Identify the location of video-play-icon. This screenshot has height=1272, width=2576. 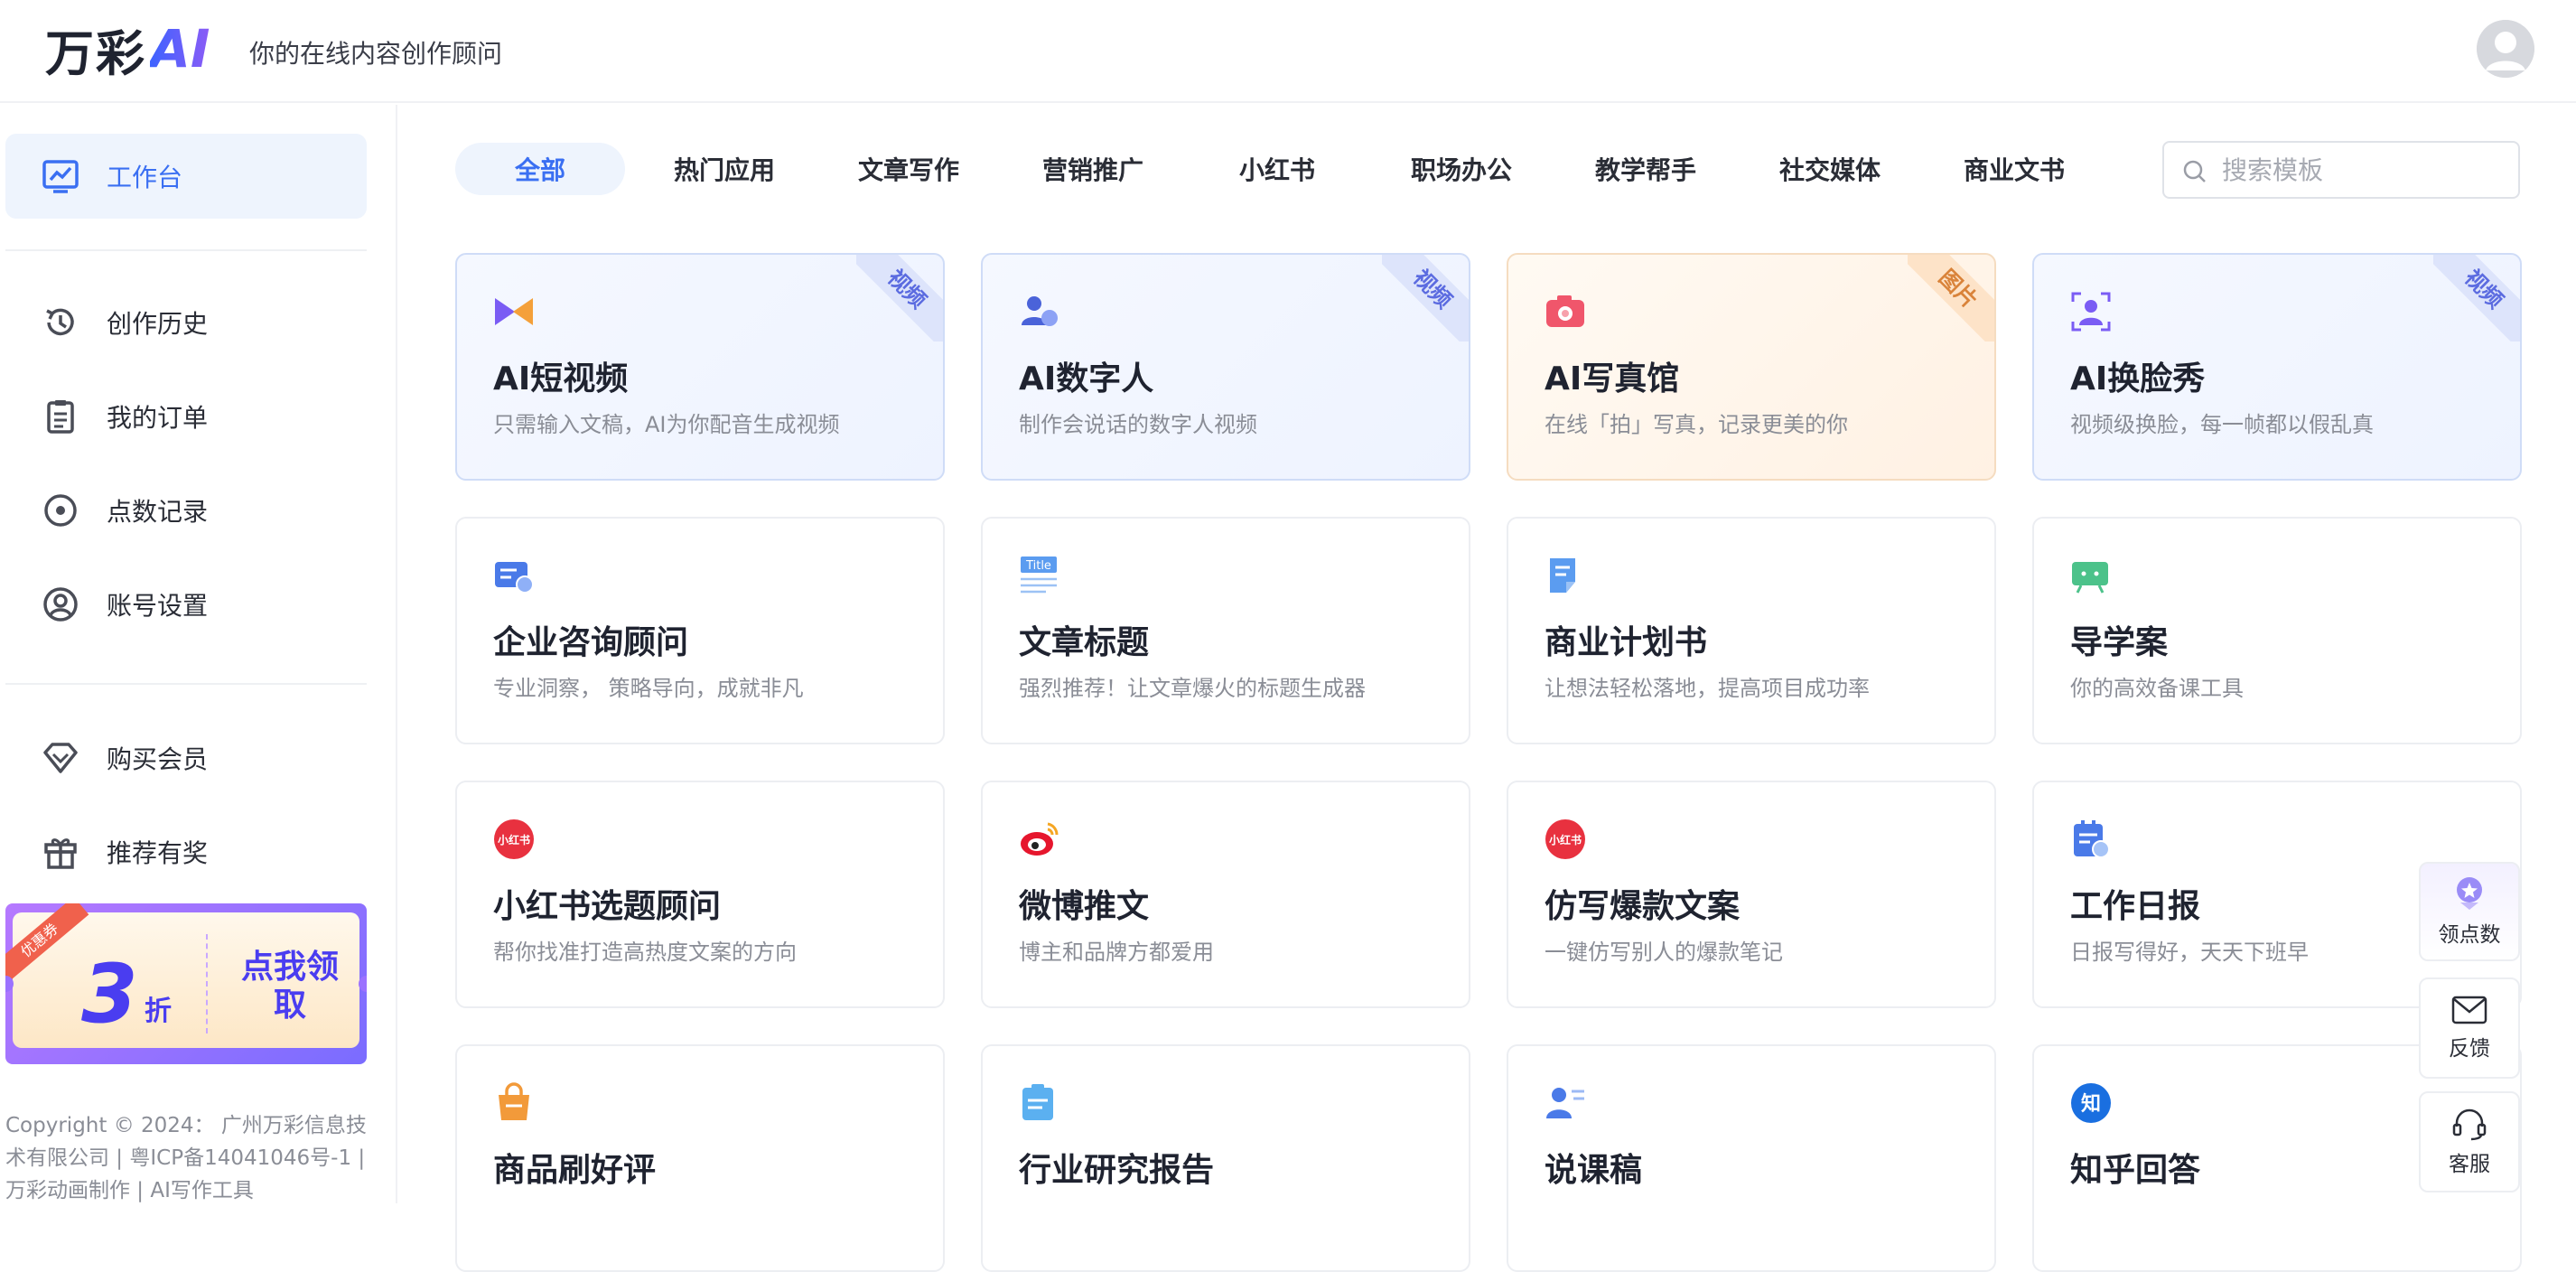
(514, 311).